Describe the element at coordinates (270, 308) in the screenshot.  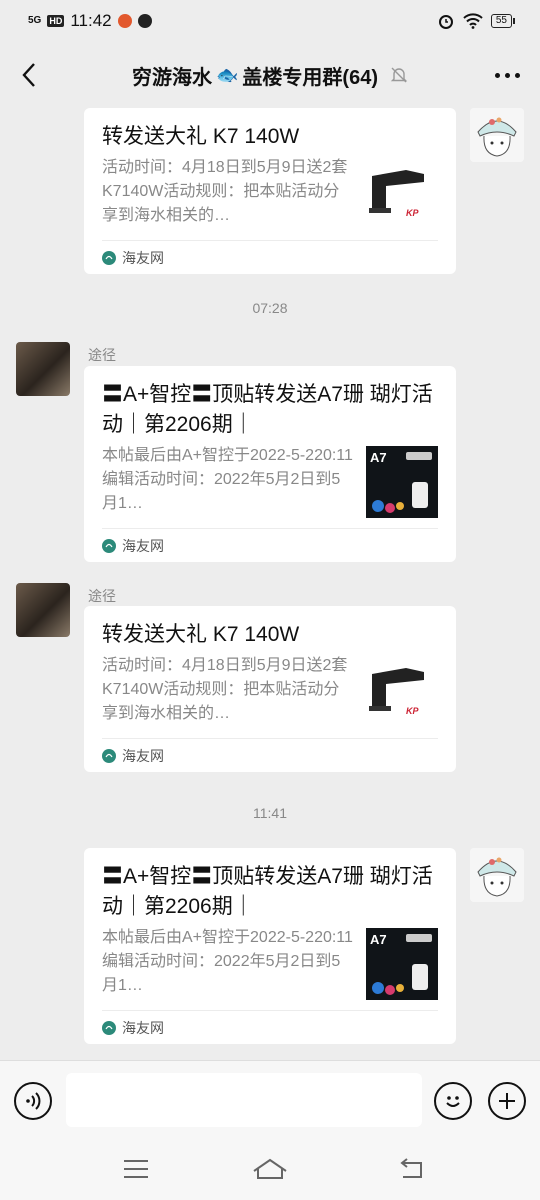
I see `timestamp: 07:28` at that location.